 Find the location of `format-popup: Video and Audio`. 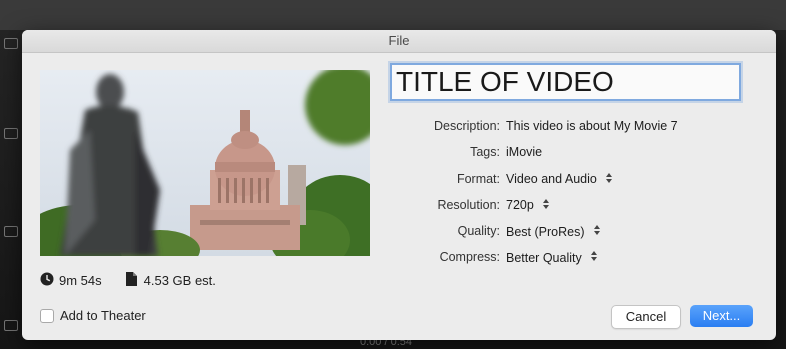

format-popup: Video and Audio is located at coordinates (559, 179).